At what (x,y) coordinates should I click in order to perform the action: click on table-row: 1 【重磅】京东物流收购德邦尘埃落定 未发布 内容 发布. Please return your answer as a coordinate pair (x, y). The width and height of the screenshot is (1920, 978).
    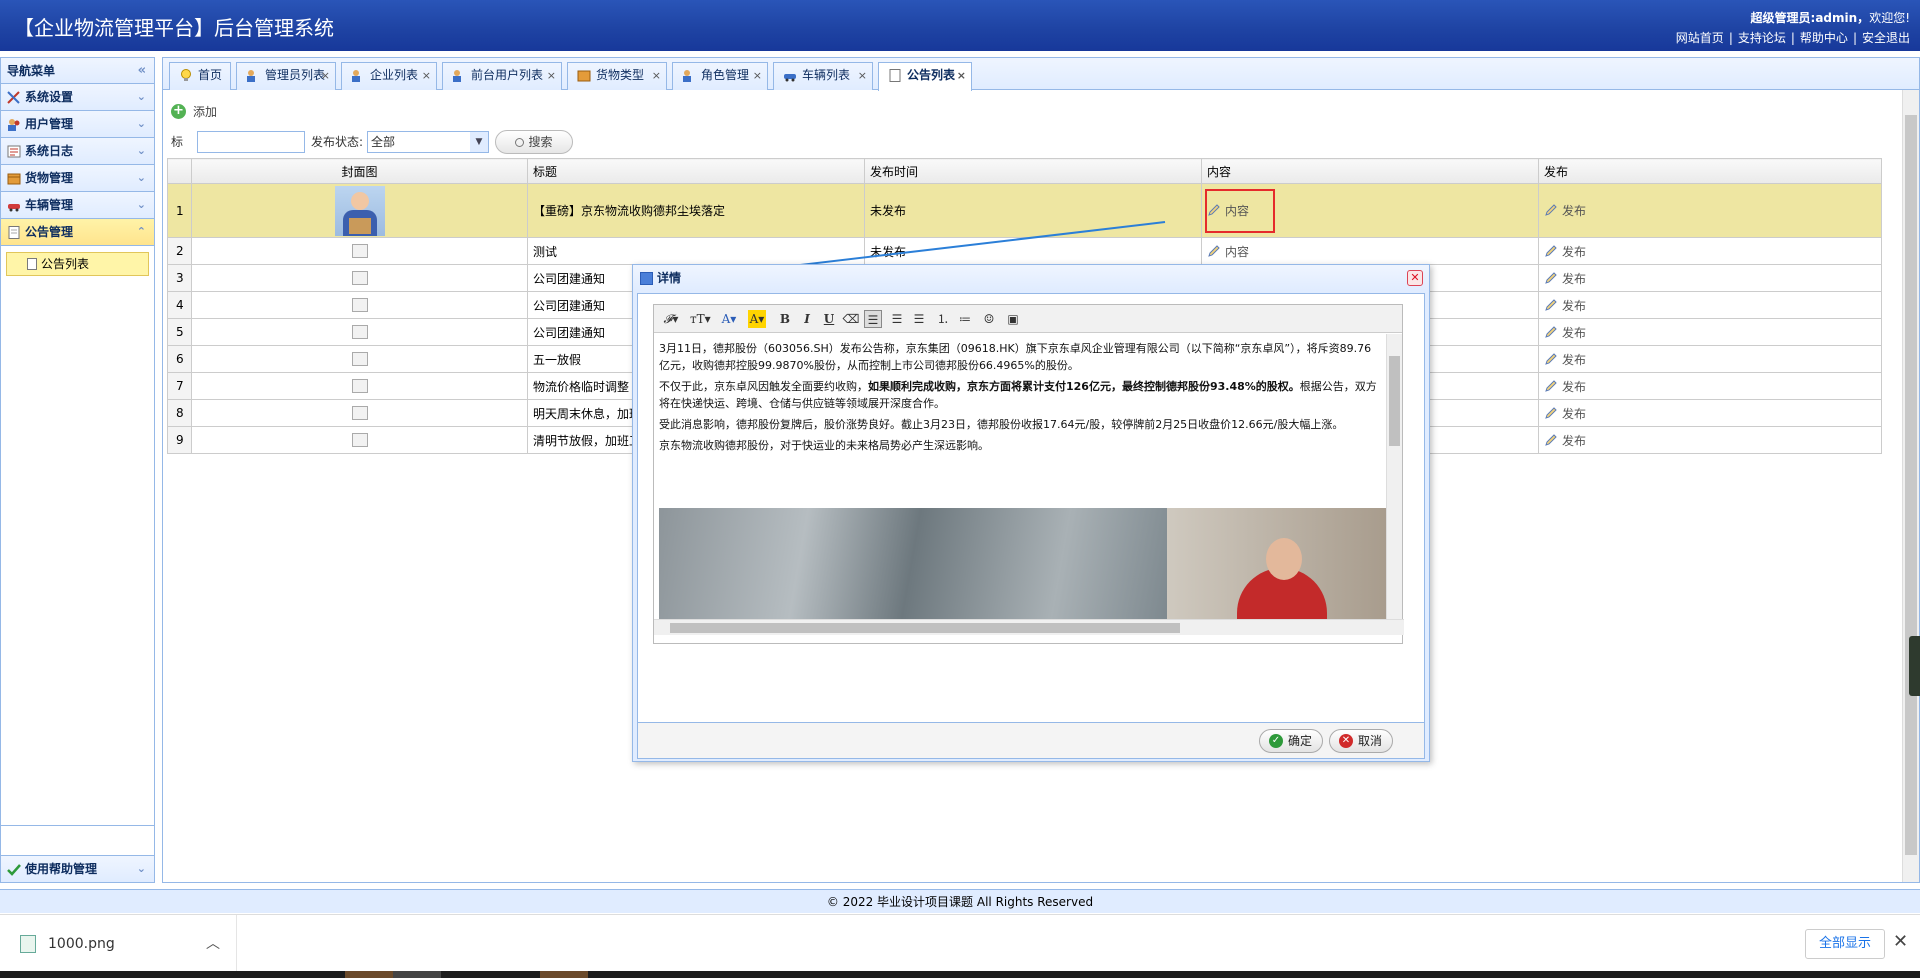
    Looking at the image, I should click on (1024, 210).